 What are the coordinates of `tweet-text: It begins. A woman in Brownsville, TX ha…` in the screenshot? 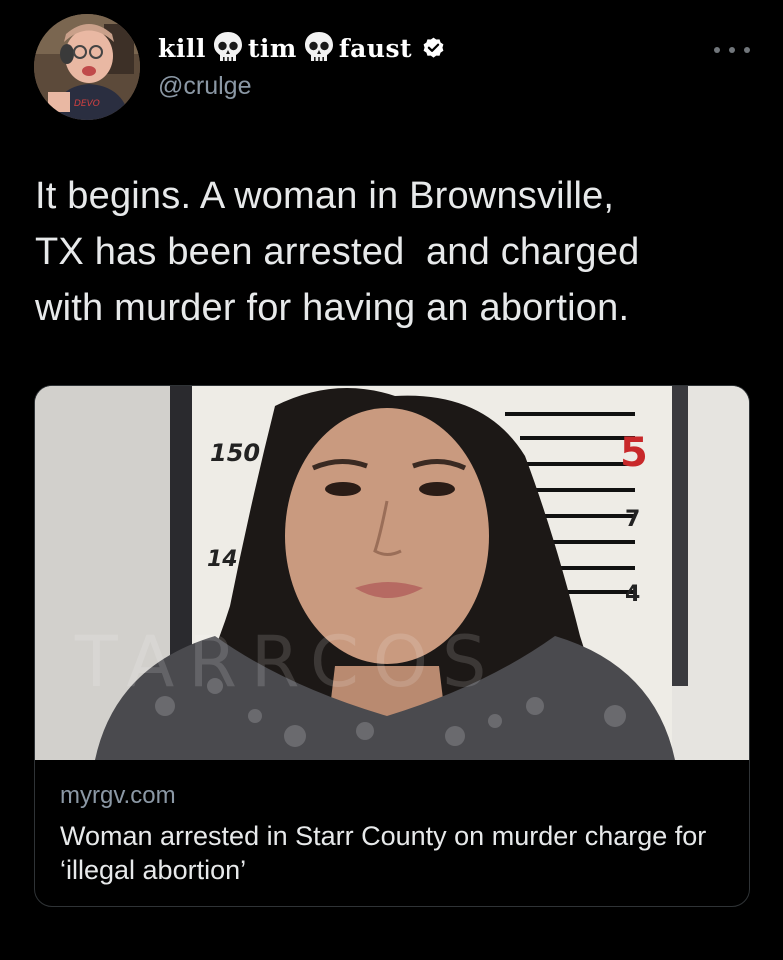 It's located at (337, 252).